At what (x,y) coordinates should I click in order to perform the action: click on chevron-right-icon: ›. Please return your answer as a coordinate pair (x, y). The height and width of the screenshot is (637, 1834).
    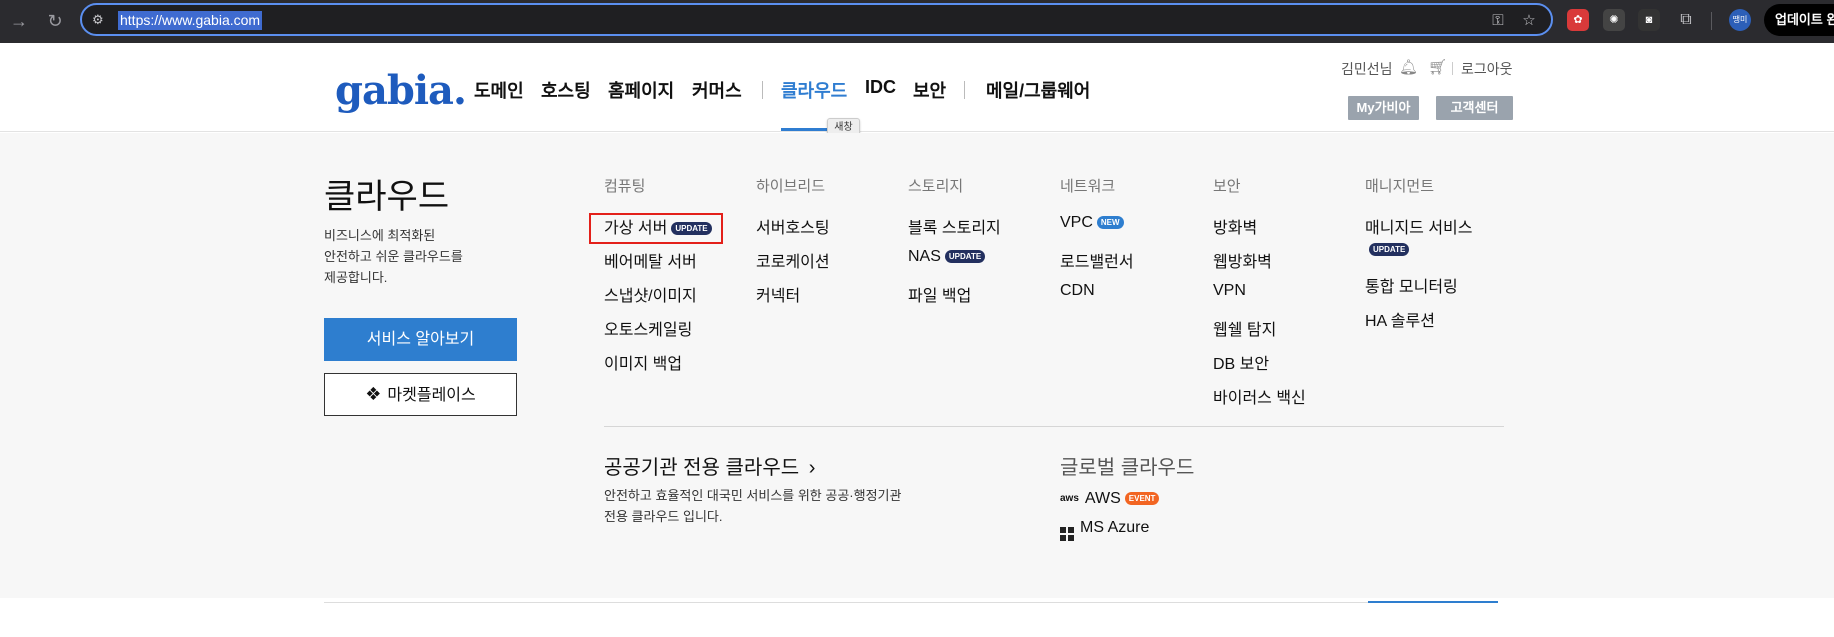
    Looking at the image, I should click on (812, 468).